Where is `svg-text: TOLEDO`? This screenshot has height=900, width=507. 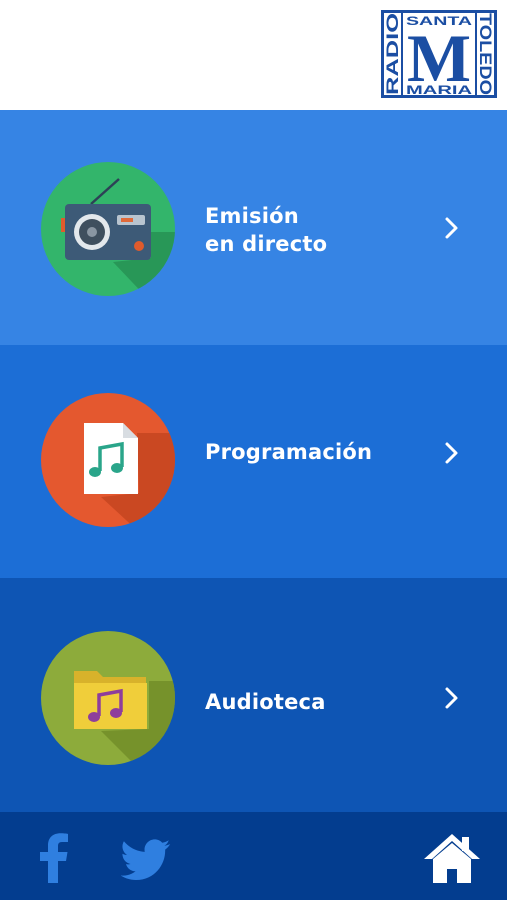 svg-text: TOLEDO is located at coordinates (485, 54).